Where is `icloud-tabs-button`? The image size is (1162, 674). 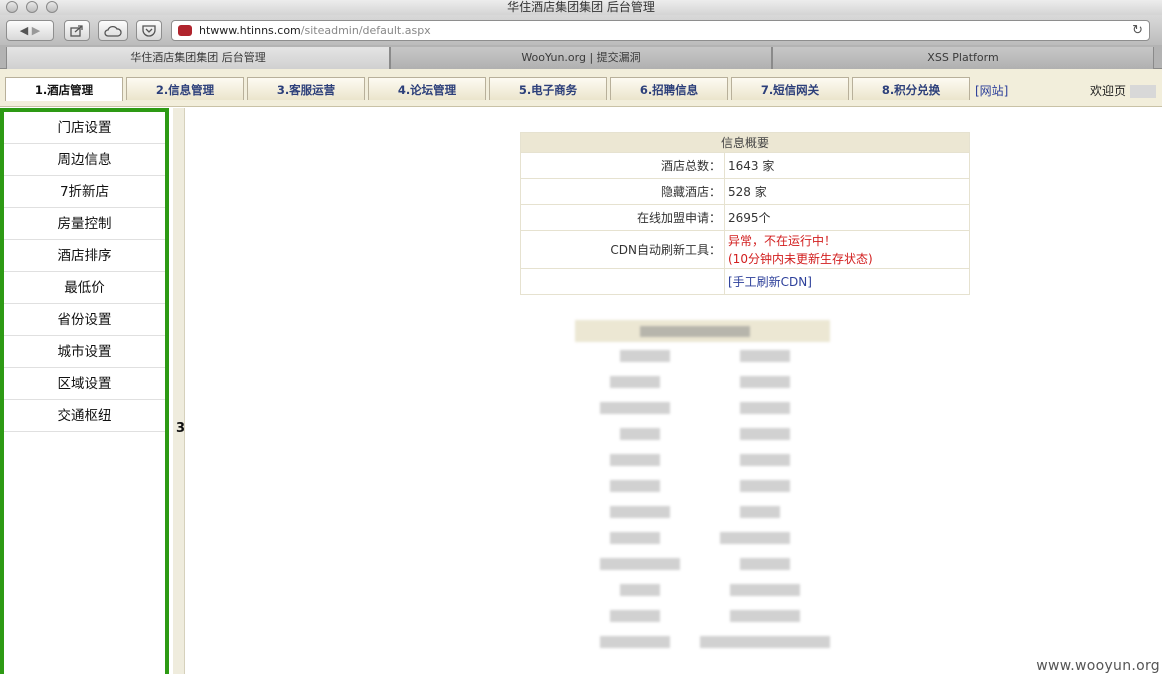 icloud-tabs-button is located at coordinates (113, 30).